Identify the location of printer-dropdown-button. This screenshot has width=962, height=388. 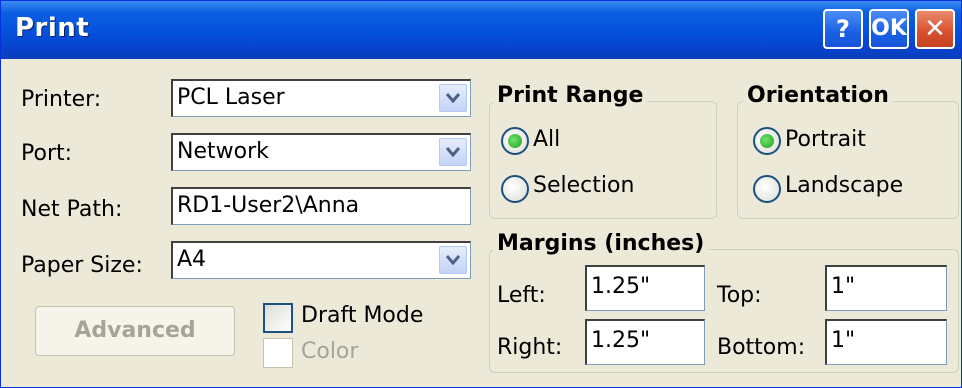
(453, 98).